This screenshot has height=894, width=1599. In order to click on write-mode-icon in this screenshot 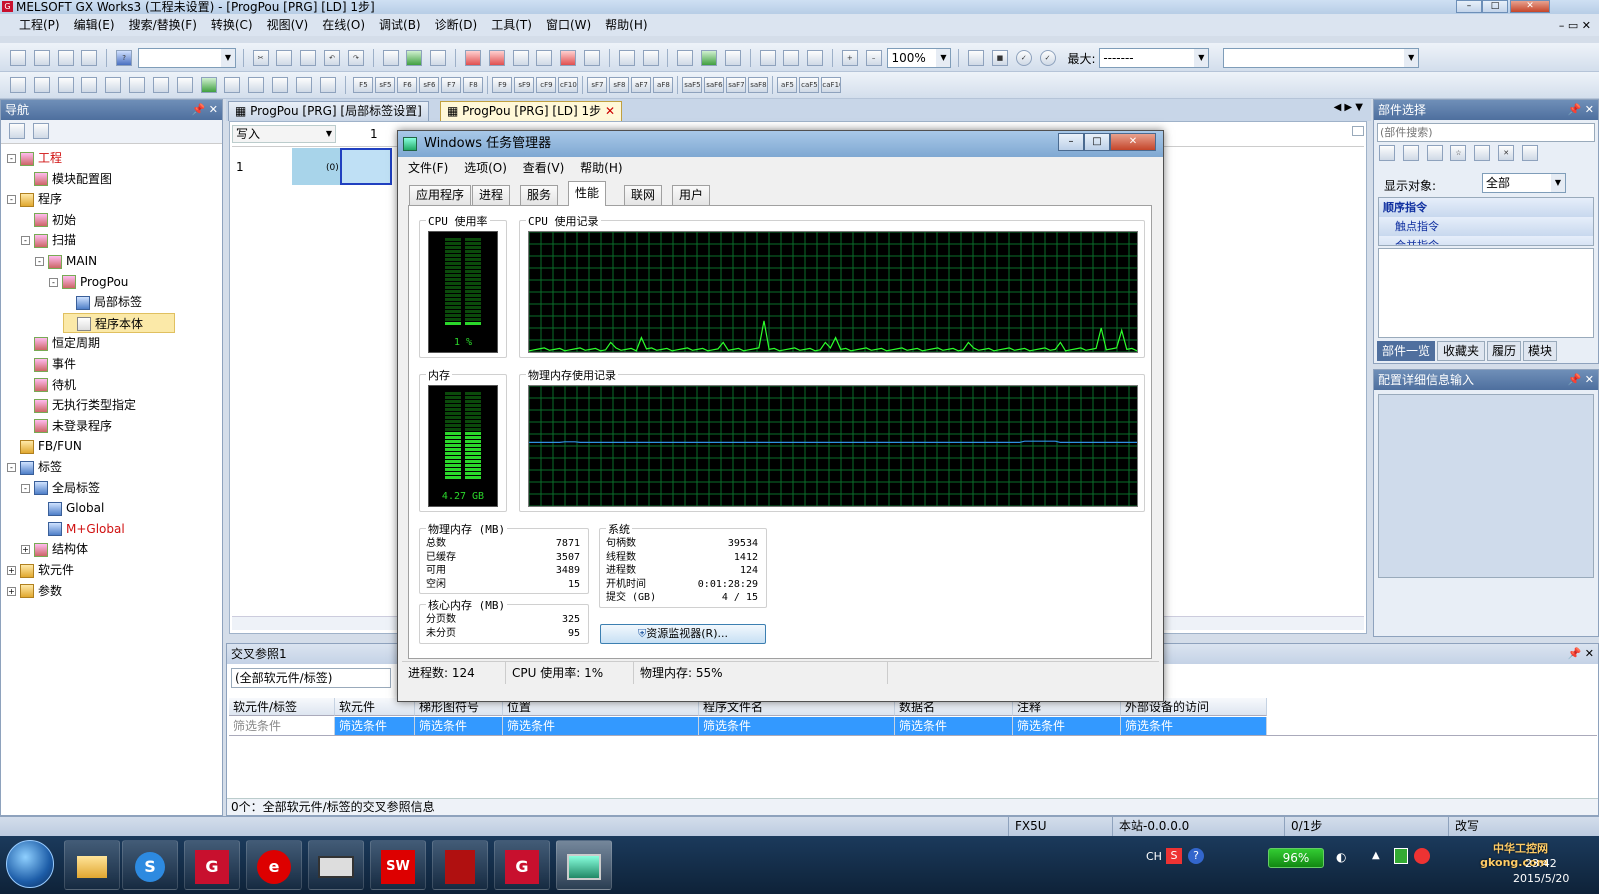, I will do `click(327, 85)`.